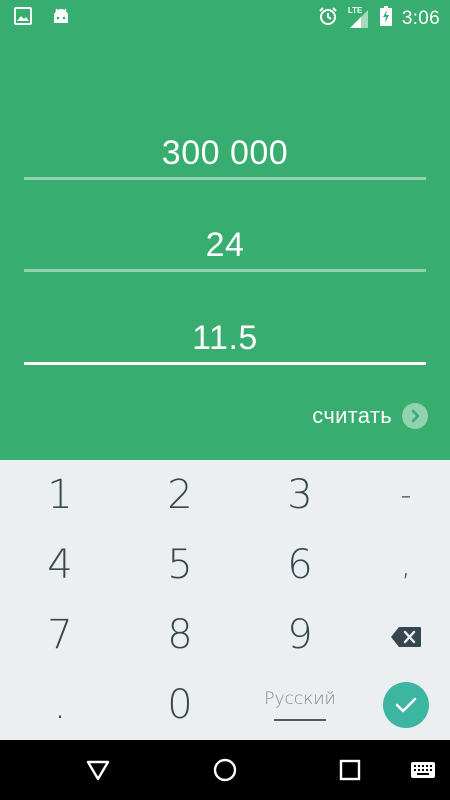 The width and height of the screenshot is (450, 800). I want to click on backspace-key, so click(400, 635).